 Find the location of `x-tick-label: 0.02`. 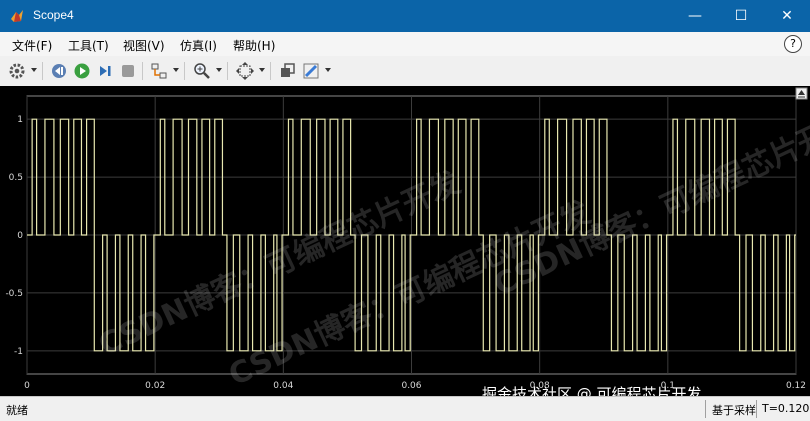

x-tick-label: 0.02 is located at coordinates (155, 386).